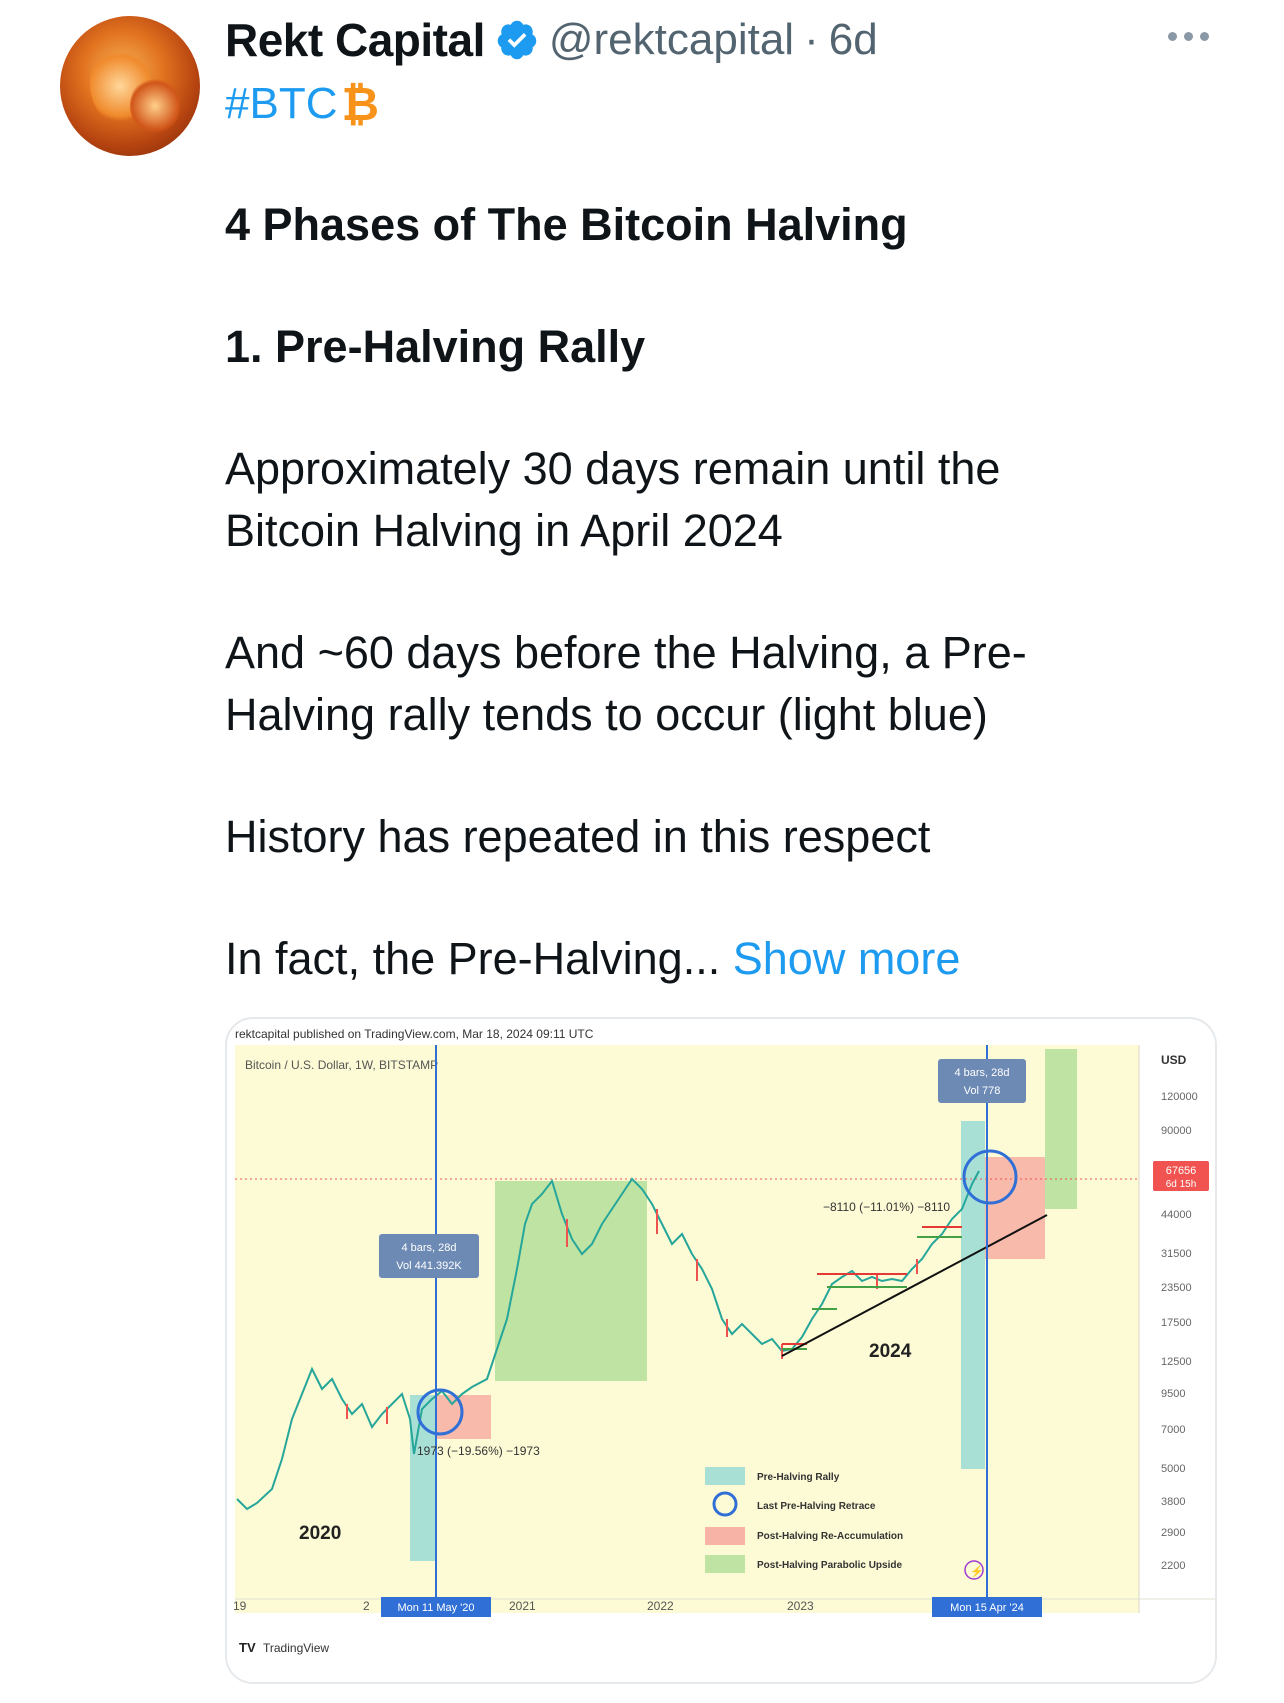  Describe the element at coordinates (1173, 1469) in the screenshot. I see `price-tick: 5000` at that location.